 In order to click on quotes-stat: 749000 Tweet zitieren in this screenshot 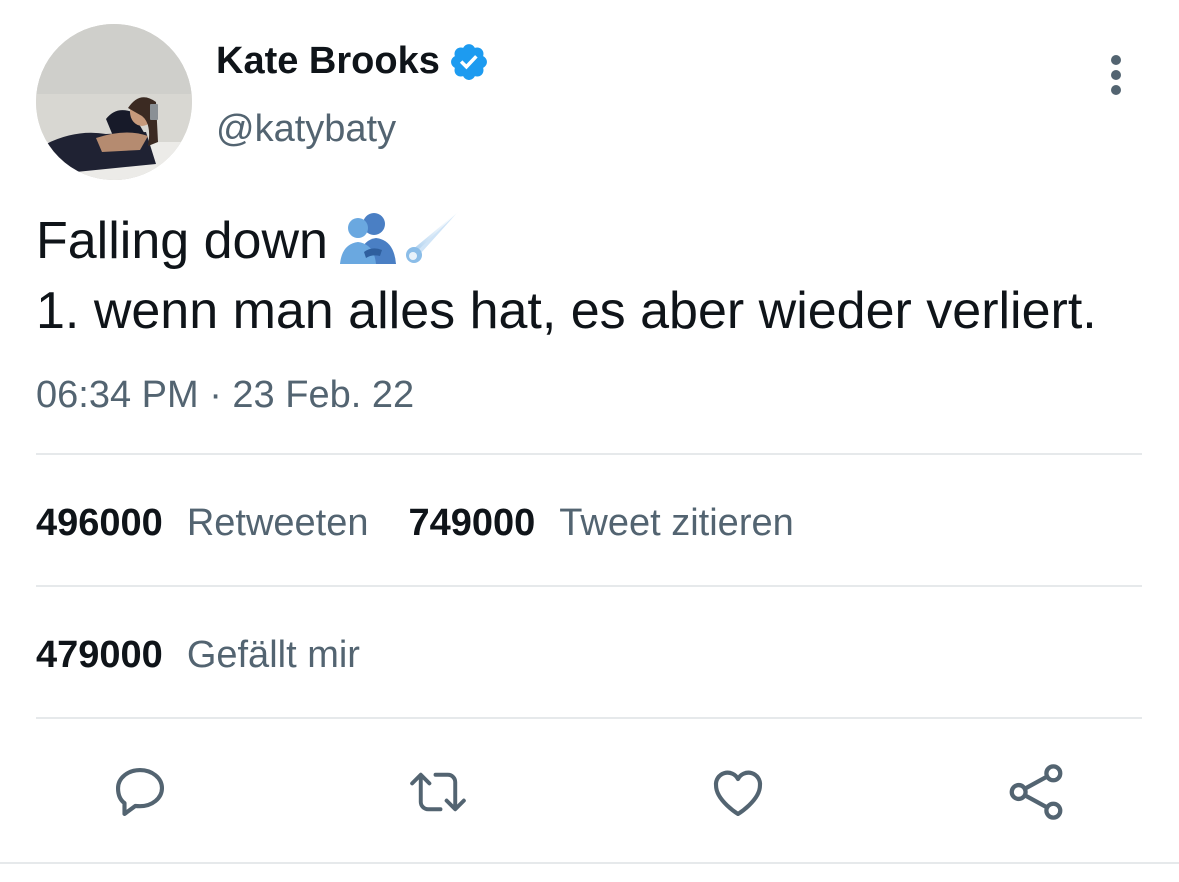, I will do `click(600, 523)`.